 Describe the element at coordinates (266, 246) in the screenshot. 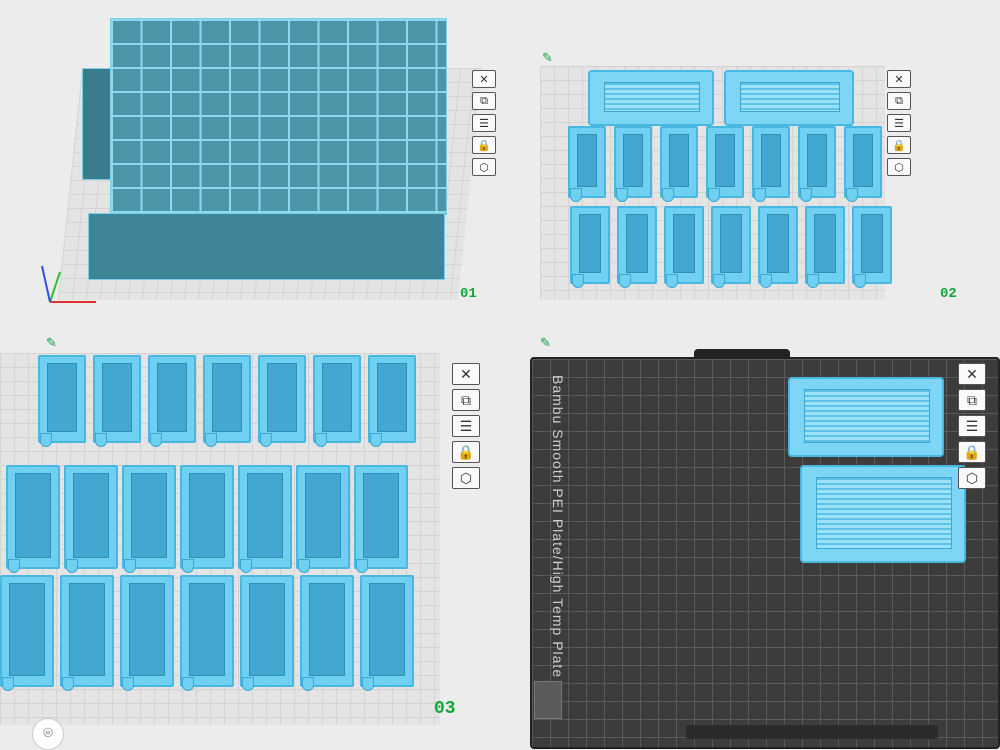

I see `box-front` at that location.